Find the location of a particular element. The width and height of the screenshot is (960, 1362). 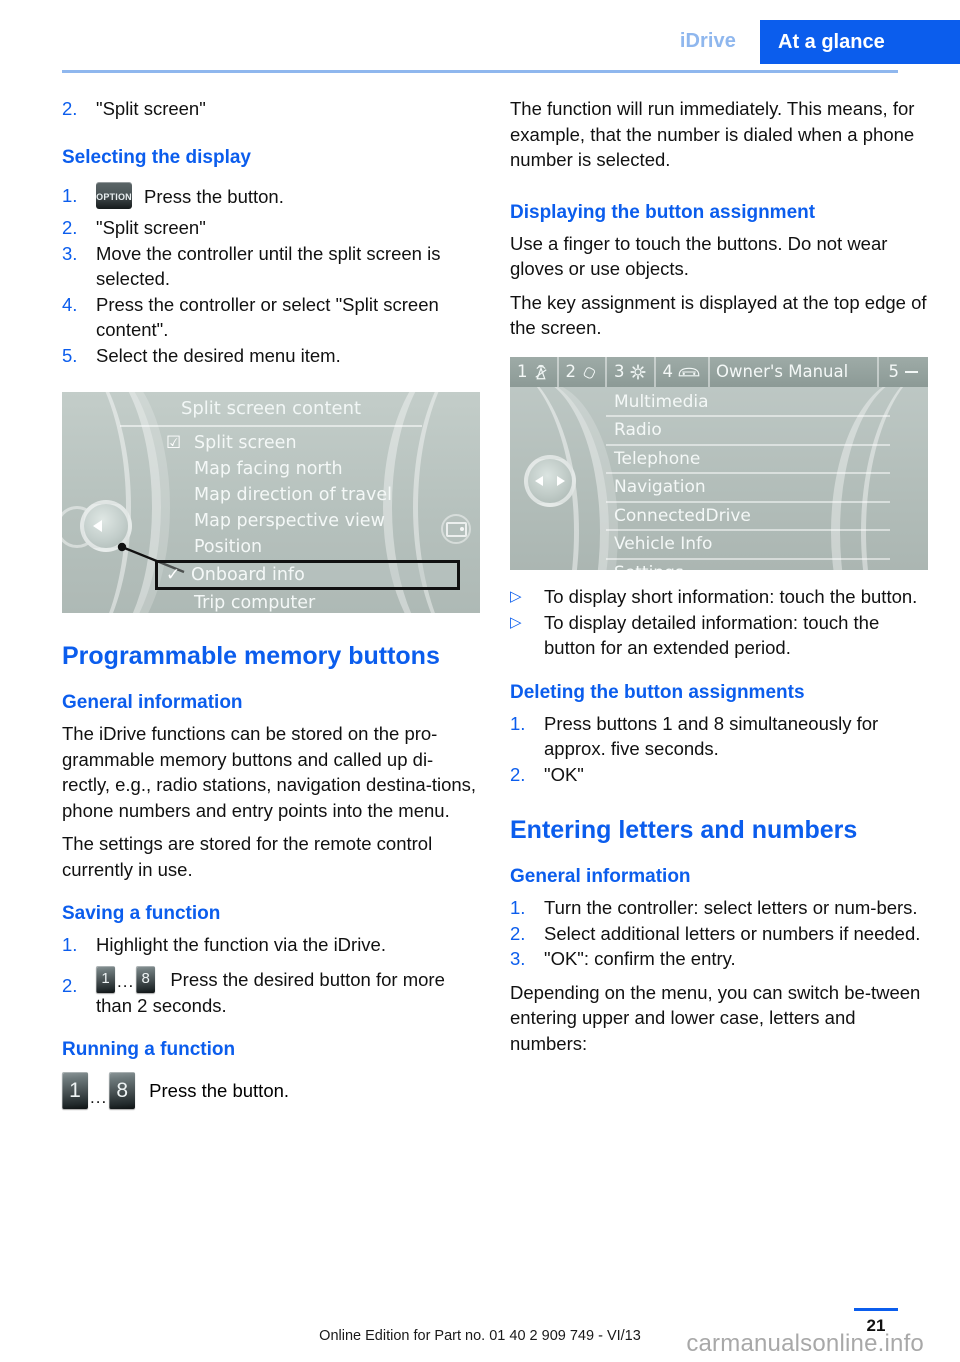

option-button-label: OPTION is located at coordinates (114, 196).